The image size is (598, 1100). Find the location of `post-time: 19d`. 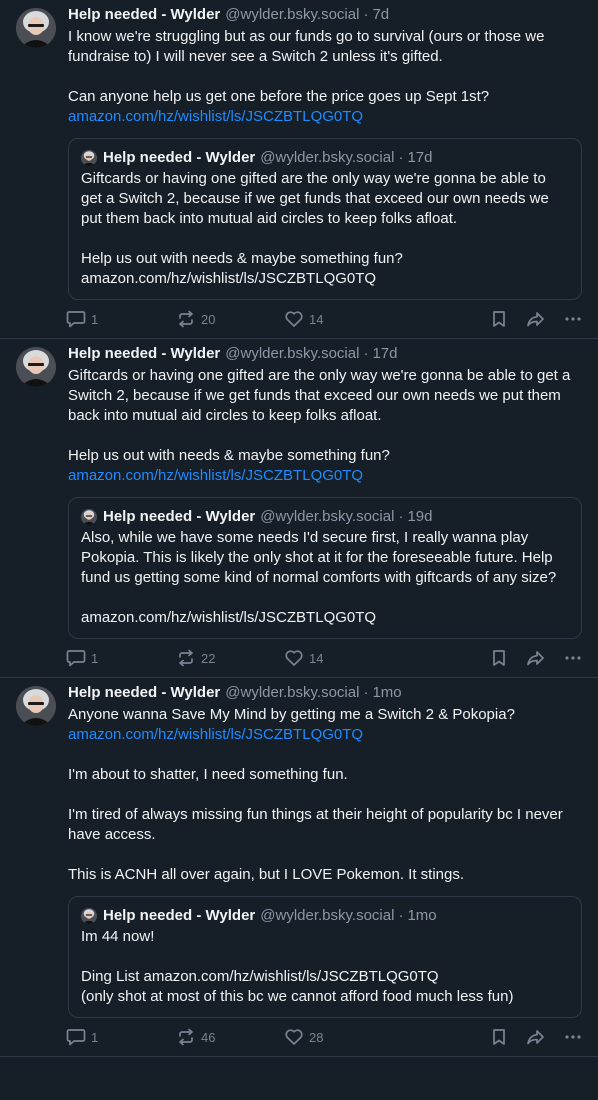

post-time: 19d is located at coordinates (419, 517).